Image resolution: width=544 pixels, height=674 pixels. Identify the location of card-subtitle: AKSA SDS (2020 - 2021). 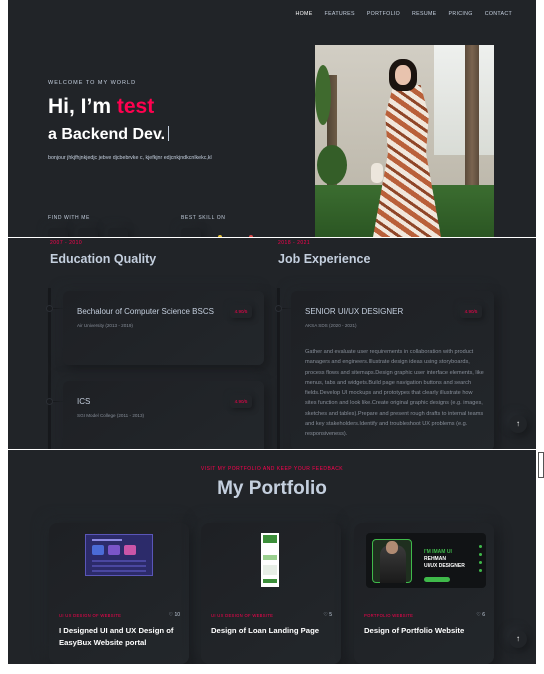
(331, 325).